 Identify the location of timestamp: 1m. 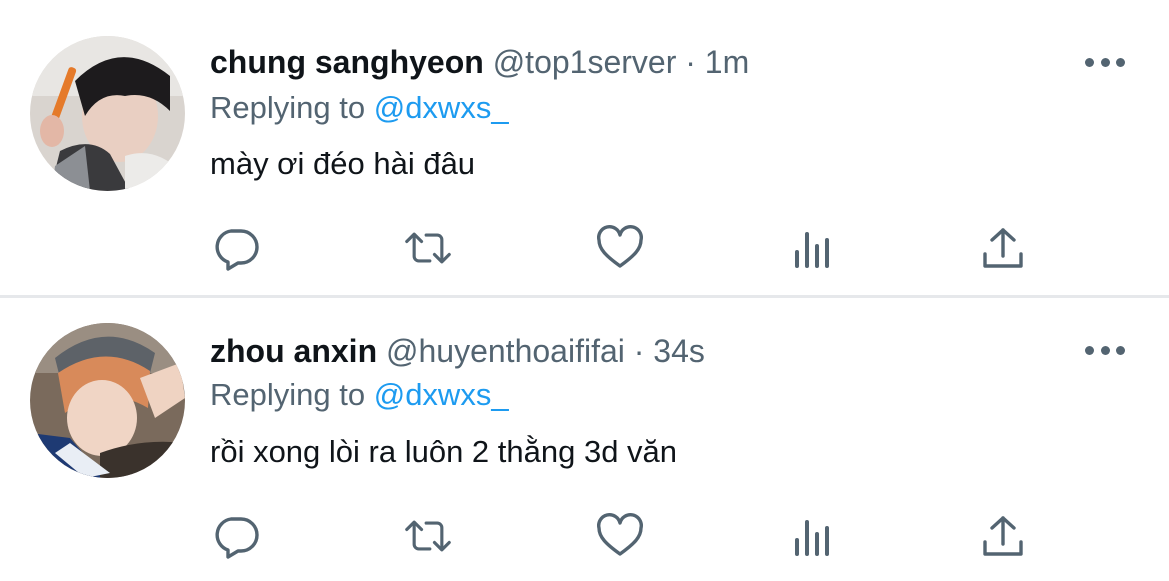
(727, 62).